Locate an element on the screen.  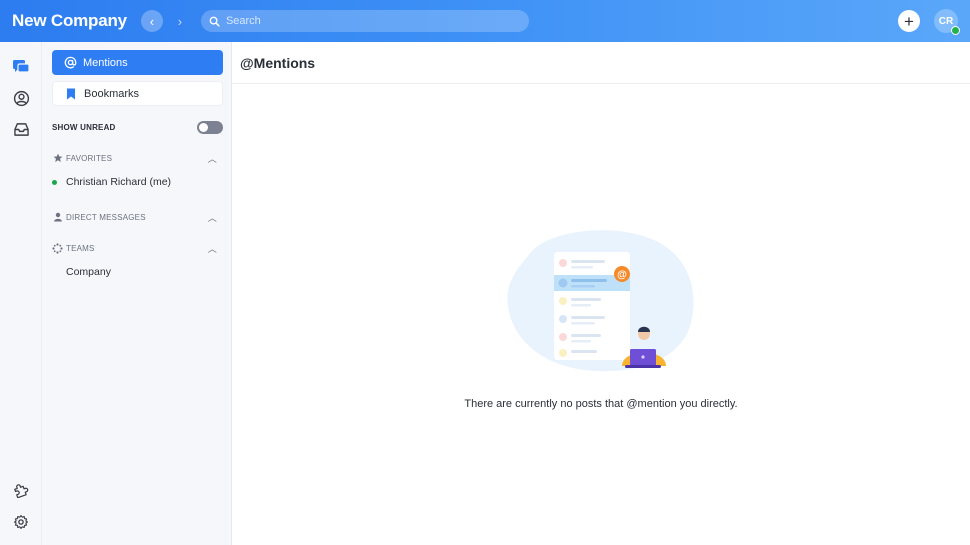
show-unread-toggle is located at coordinates (210, 127).